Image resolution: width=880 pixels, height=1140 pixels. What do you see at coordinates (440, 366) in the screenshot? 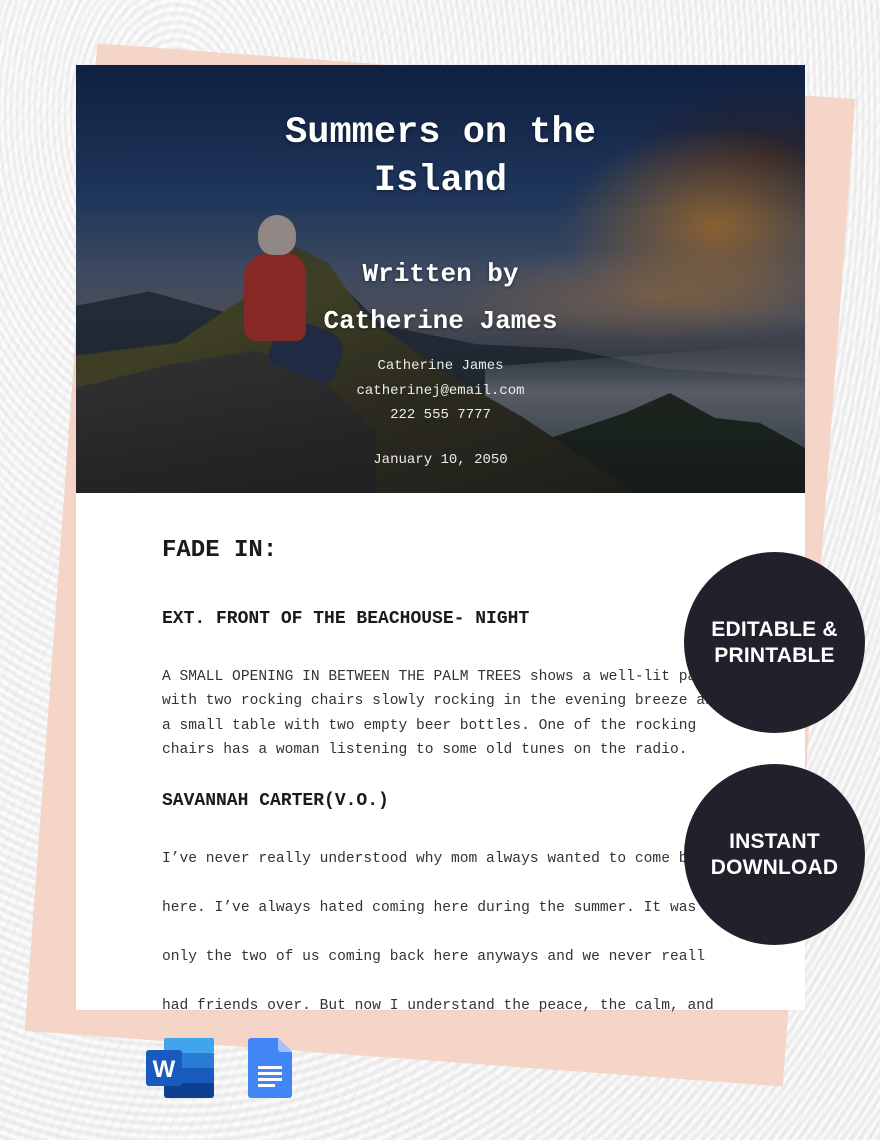
I see `contact-name: Catherine James` at bounding box center [440, 366].